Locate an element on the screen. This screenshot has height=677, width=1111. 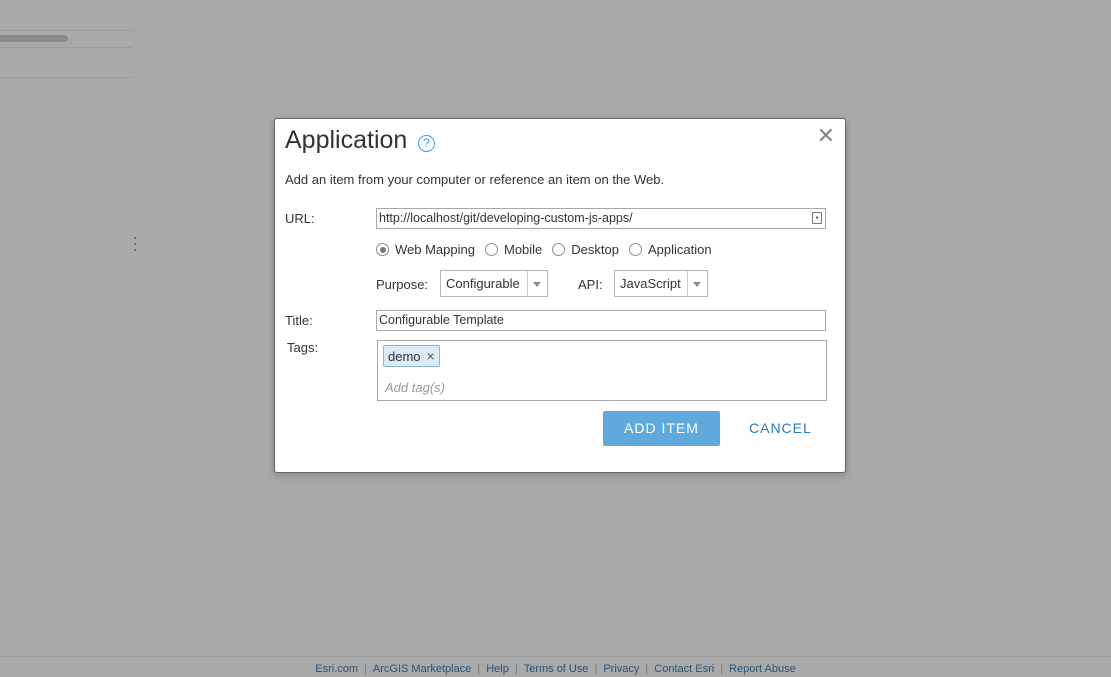
more-options-icon is located at coordinates (135, 244).